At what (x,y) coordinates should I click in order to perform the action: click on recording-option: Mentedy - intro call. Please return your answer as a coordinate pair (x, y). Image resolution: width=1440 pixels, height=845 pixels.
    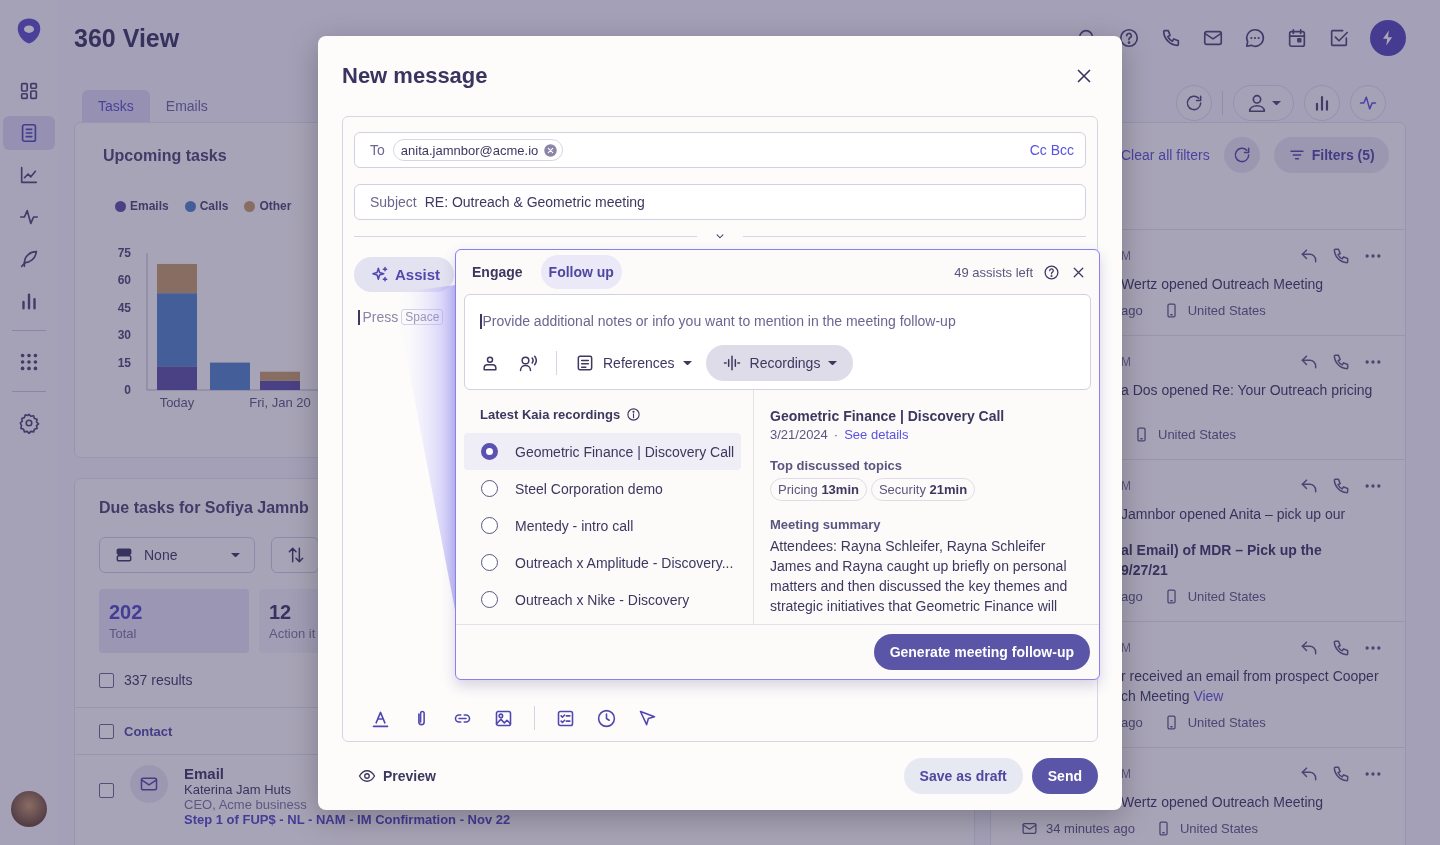
    Looking at the image, I should click on (602, 525).